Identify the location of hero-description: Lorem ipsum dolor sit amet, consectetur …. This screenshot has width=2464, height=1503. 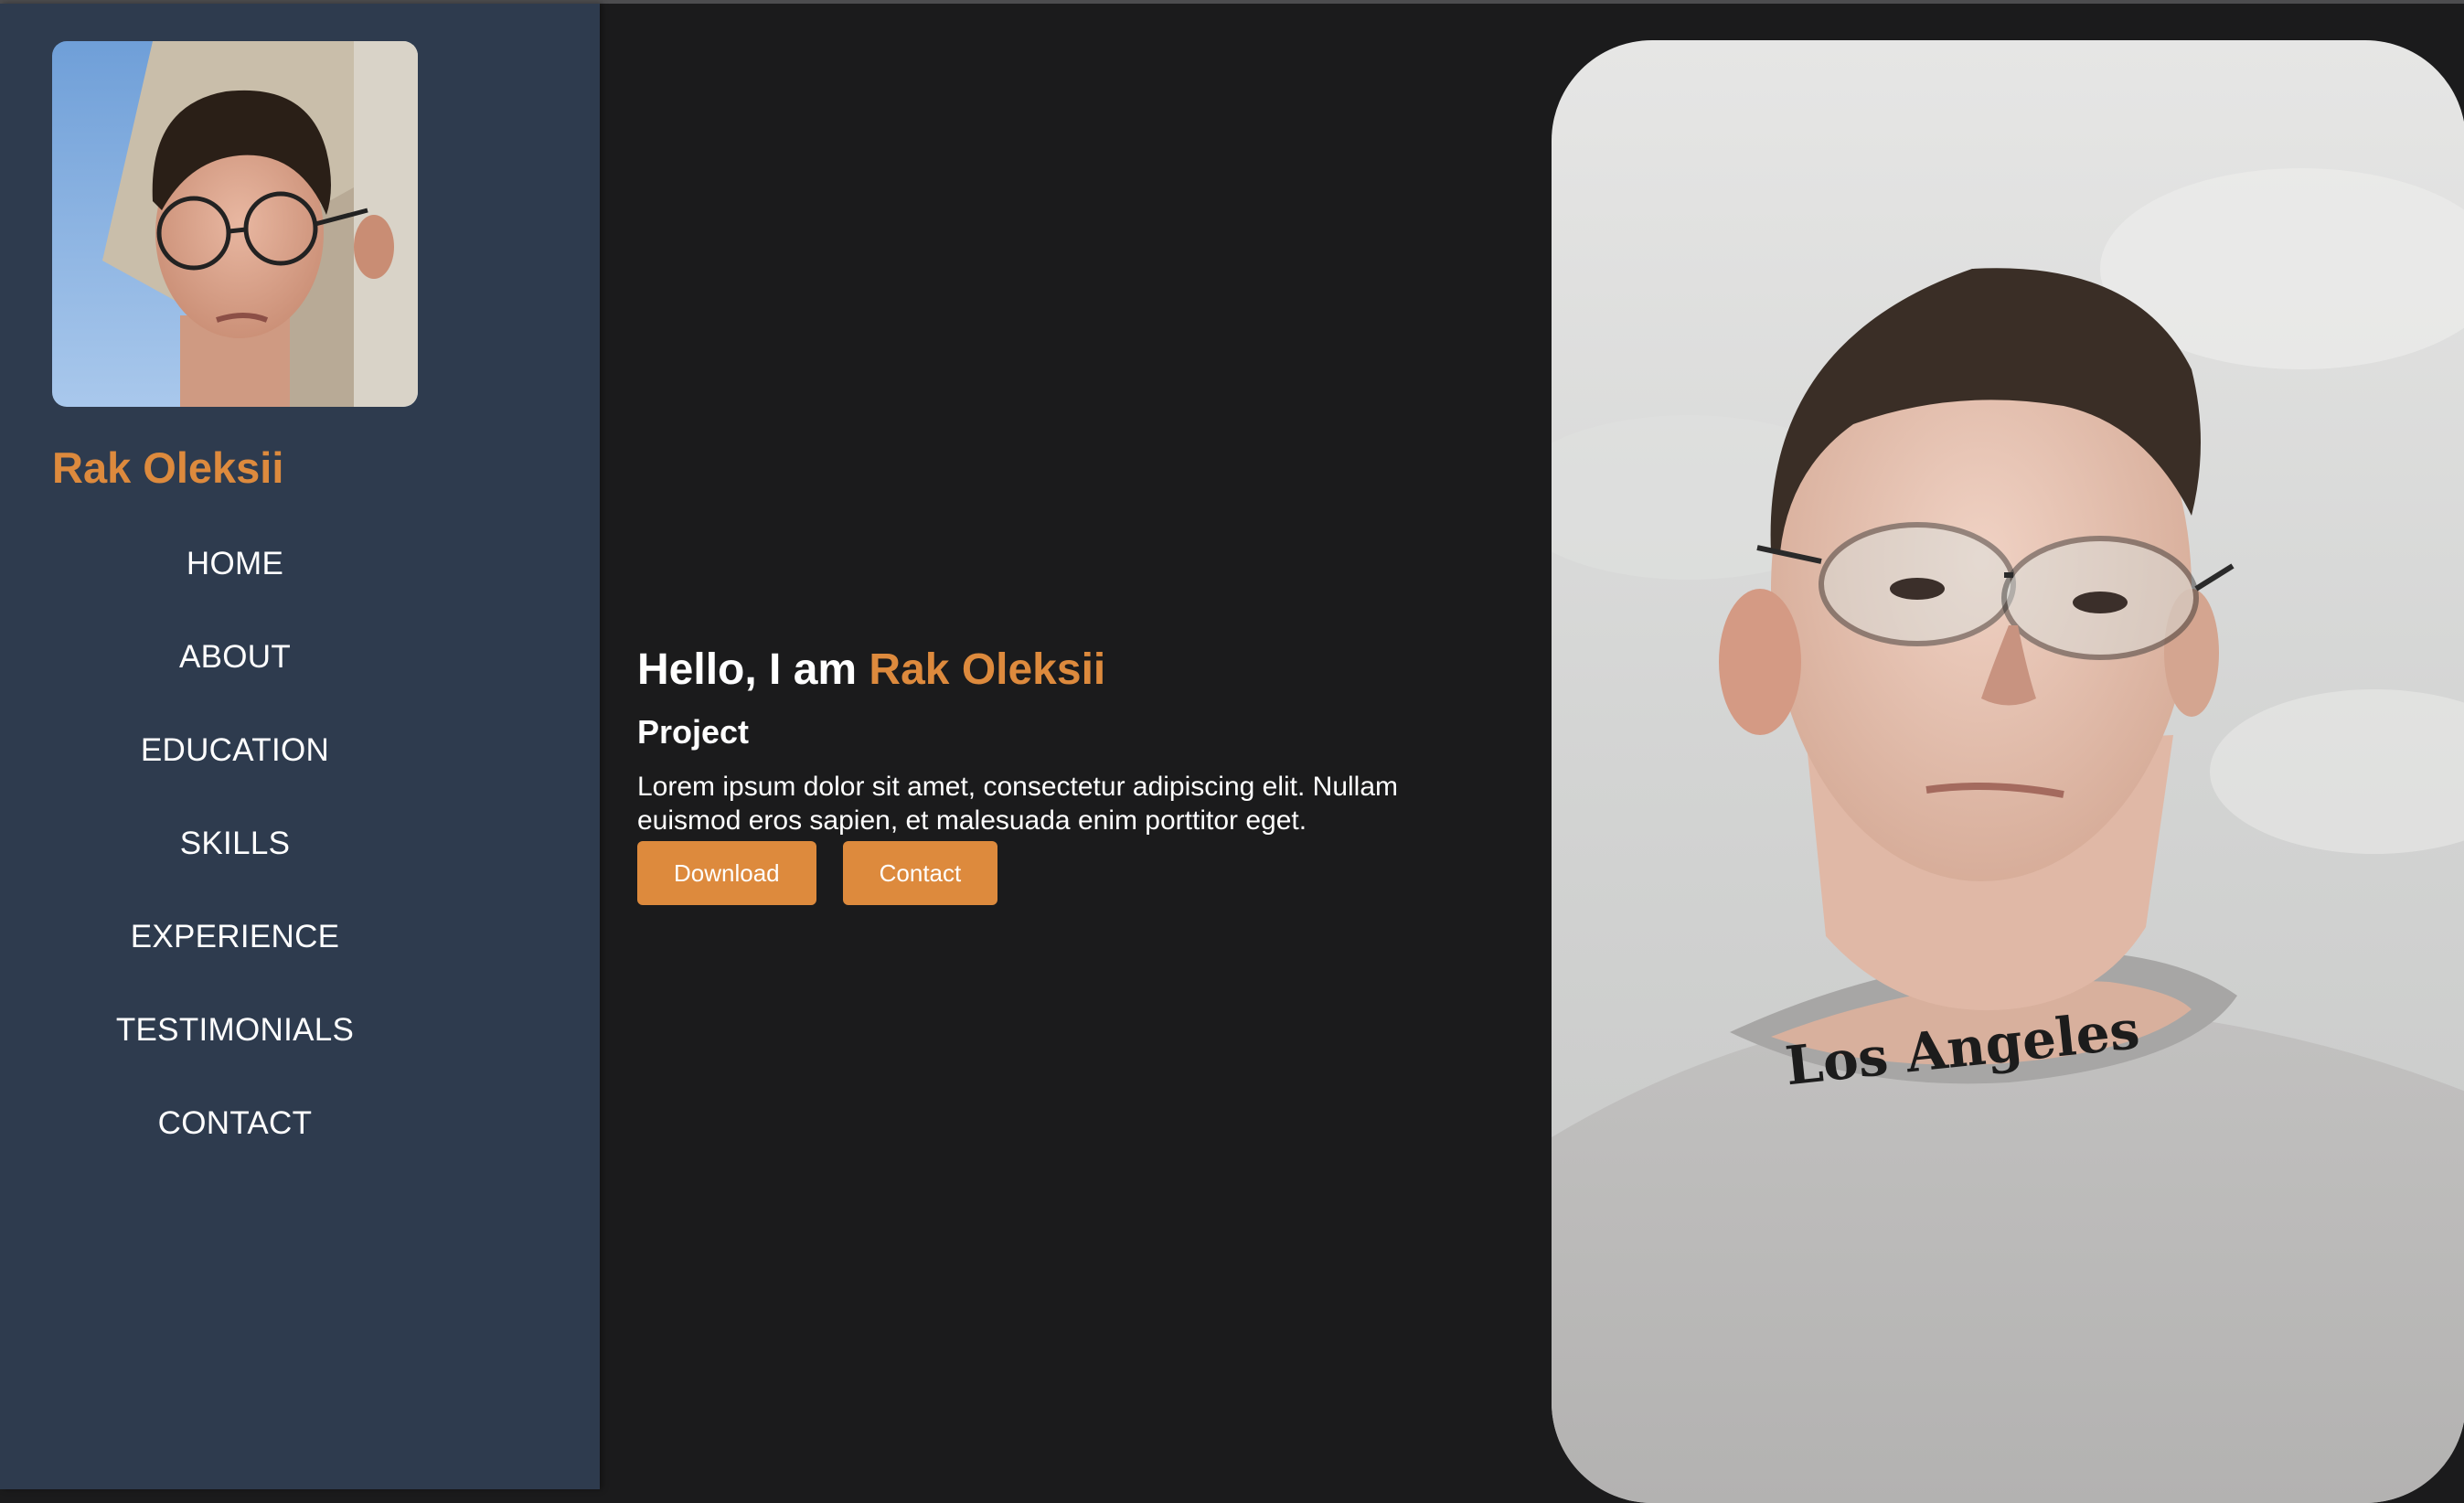
(1018, 804).